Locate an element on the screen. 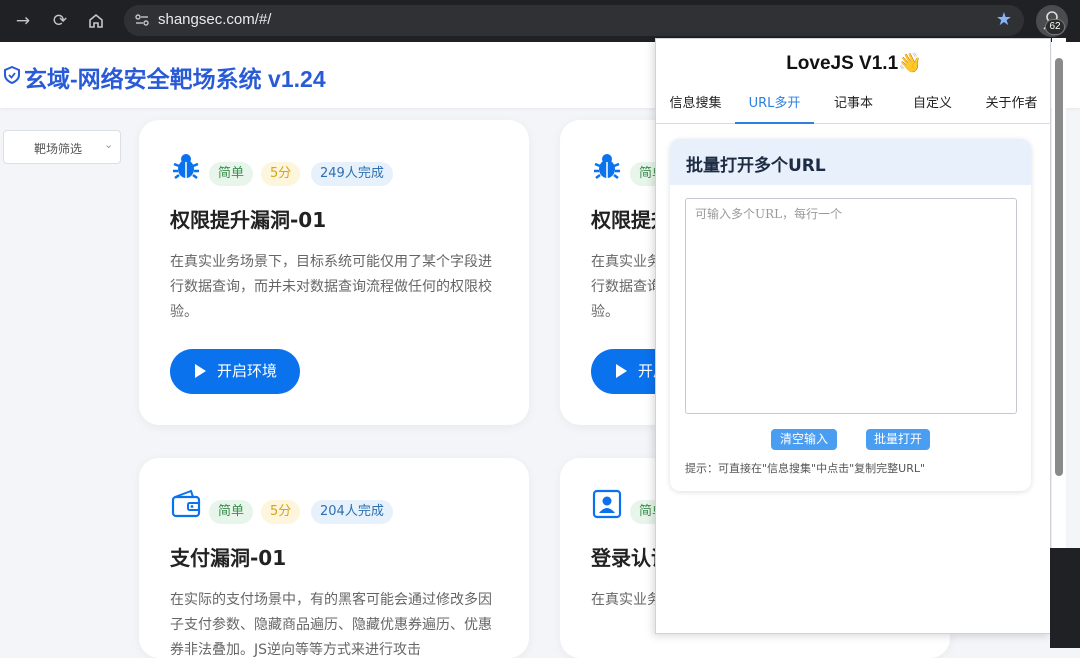  site-title: 玄域-网络安全靶场系统 v1.24 is located at coordinates (175, 79).